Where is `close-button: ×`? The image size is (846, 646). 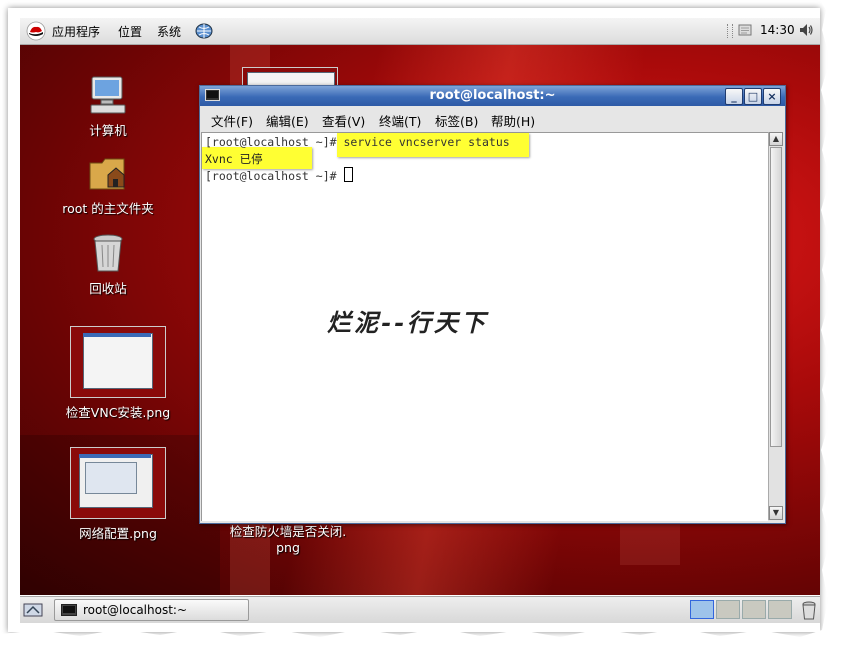 close-button: × is located at coordinates (772, 96).